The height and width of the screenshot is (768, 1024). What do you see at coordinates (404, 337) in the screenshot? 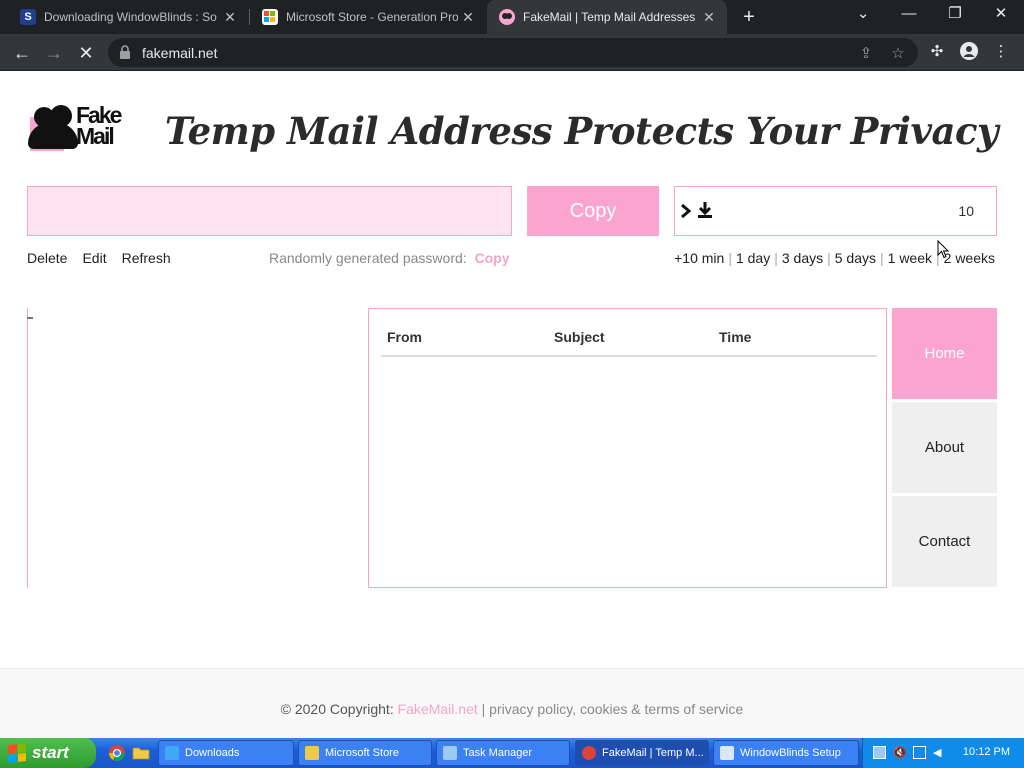
I see `column-from: From` at bounding box center [404, 337].